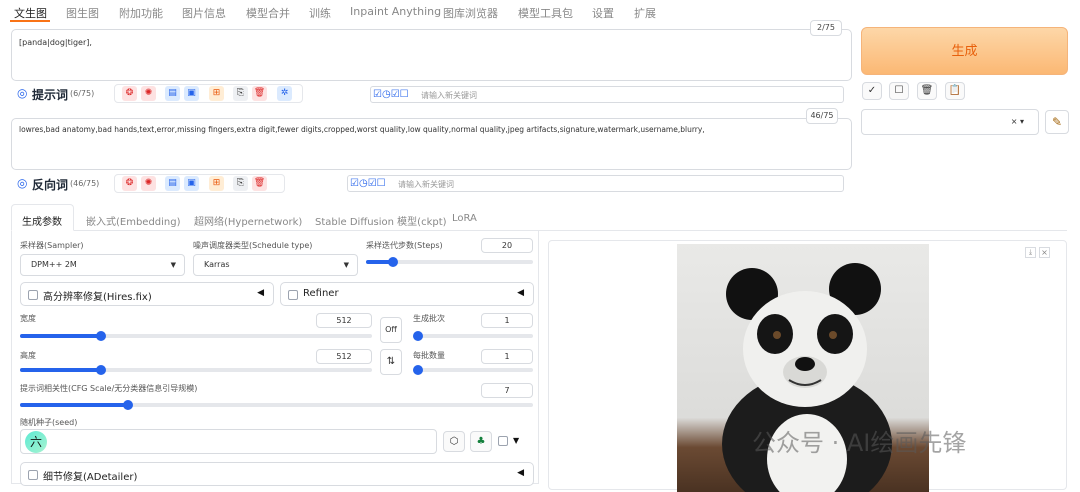 This screenshot has width=1080, height=492. I want to click on tab-img2img: 图生图, so click(82, 13).